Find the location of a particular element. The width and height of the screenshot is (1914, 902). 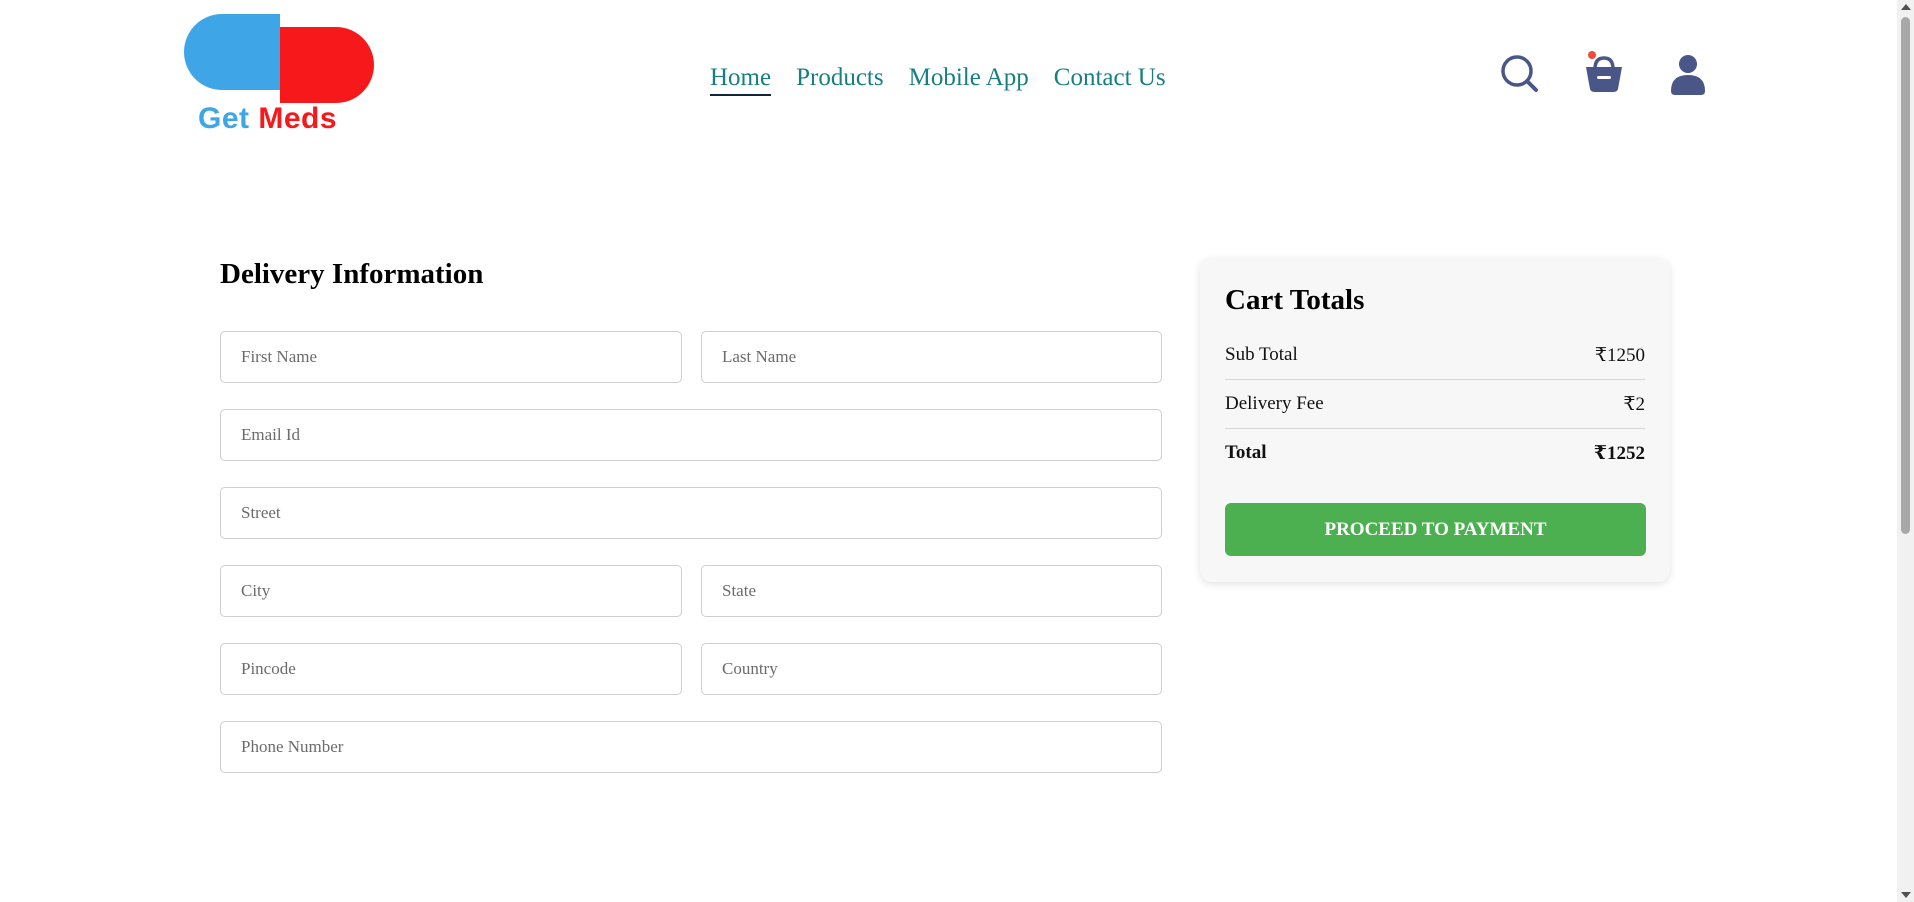

user-icon is located at coordinates (1688, 74).